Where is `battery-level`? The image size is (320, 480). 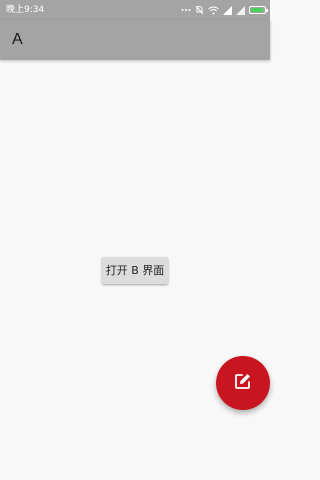
battery-level is located at coordinates (257, 10).